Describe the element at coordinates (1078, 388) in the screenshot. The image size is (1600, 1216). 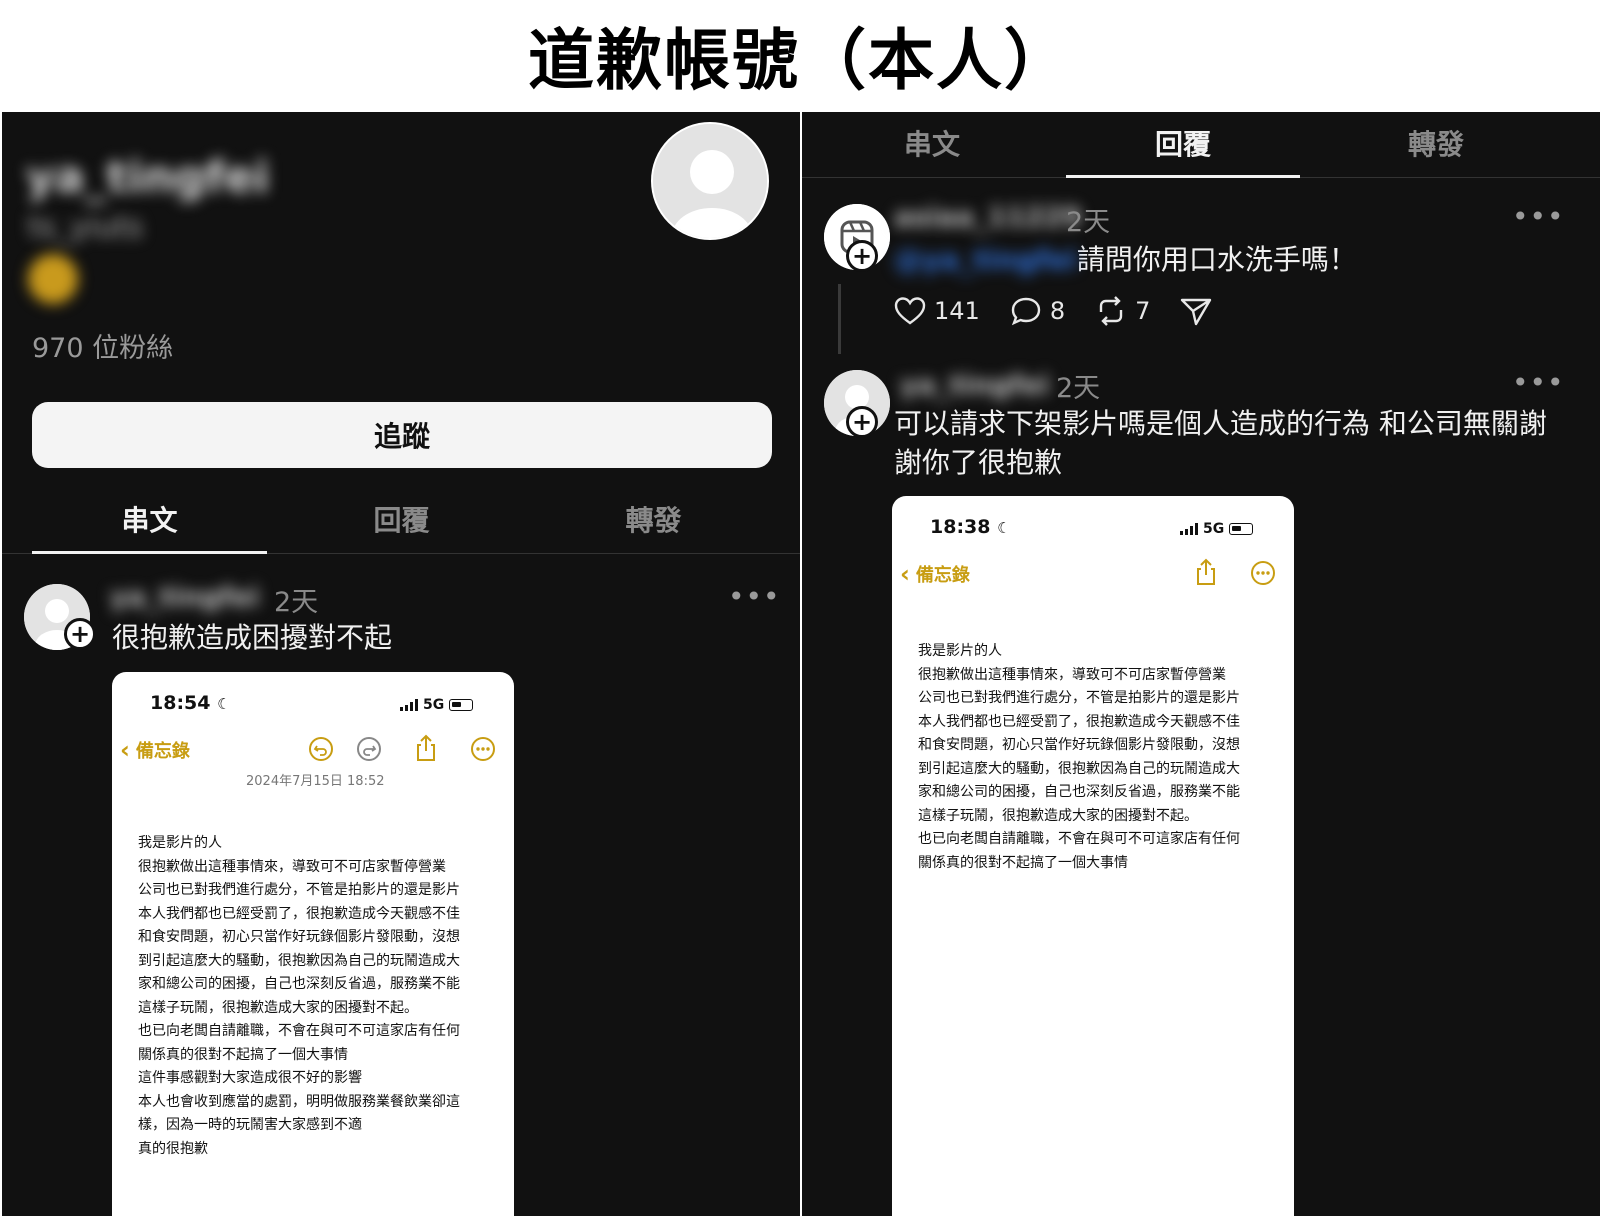
I see `reply-time: 2天` at that location.